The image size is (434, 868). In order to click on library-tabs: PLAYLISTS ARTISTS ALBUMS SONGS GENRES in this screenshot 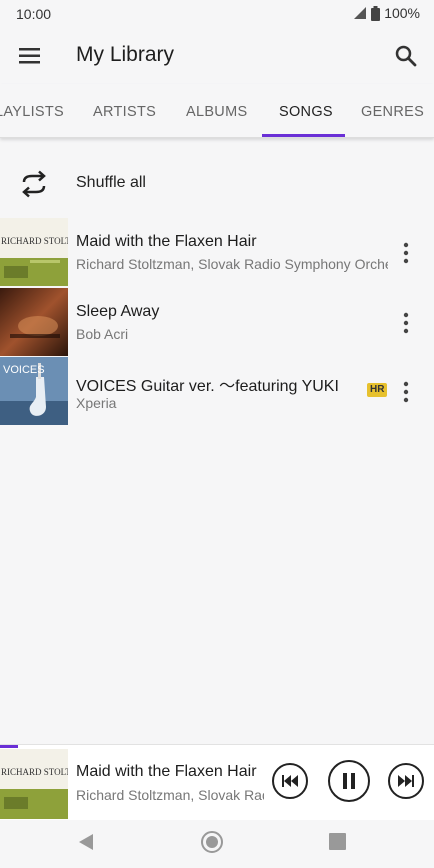, I will do `click(217, 111)`.